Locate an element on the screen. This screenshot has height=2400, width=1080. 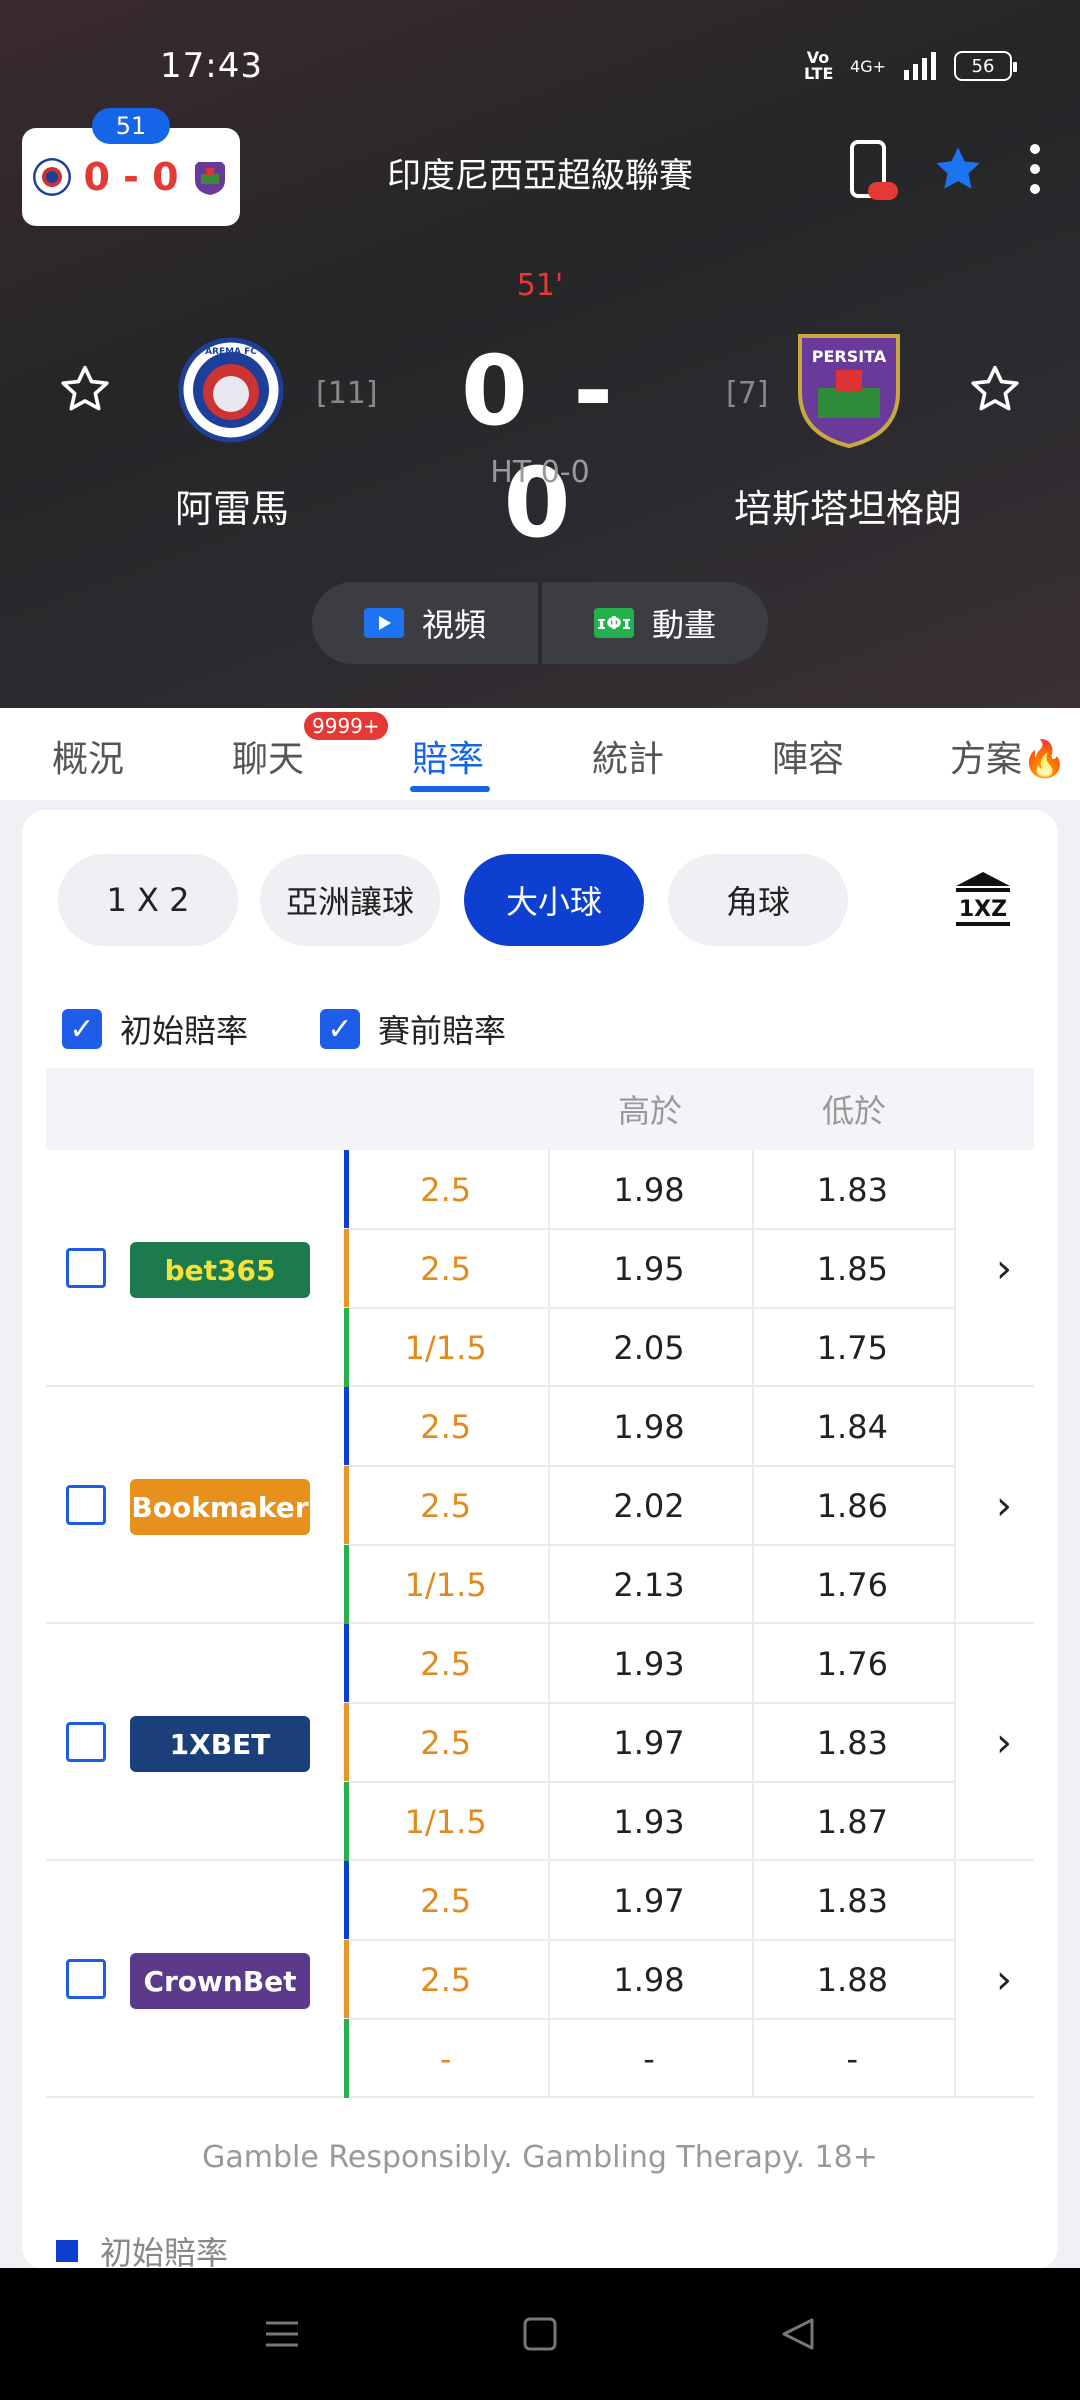
bookmaker-logo: CrownBet is located at coordinates (220, 1981).